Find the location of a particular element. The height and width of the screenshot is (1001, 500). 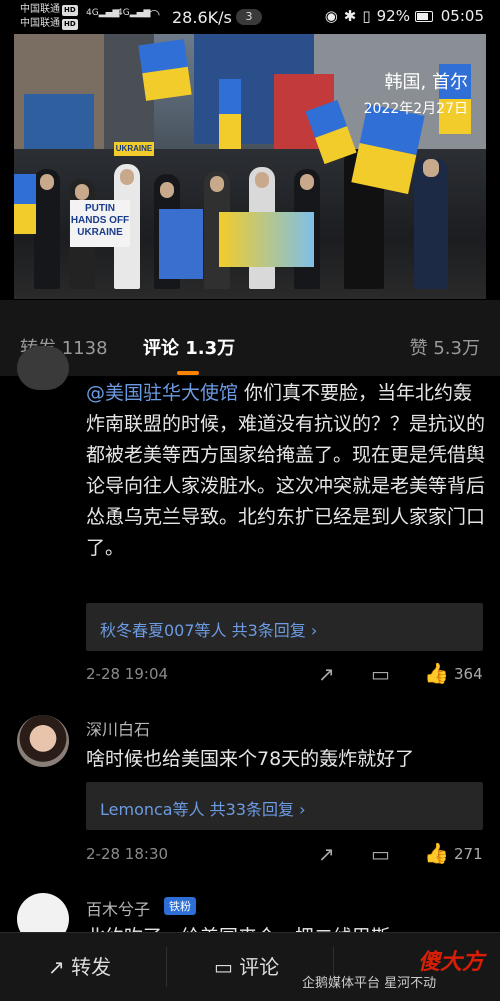

carrier-2: 中国联通 HD is located at coordinates (49, 24).